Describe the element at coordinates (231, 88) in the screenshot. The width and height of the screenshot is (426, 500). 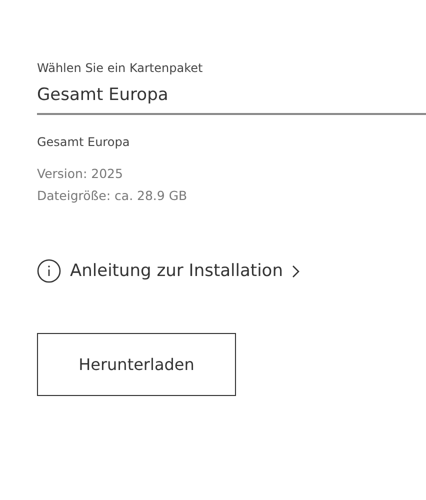
I see `package-select: Wählen Sie ein Kartenpaket Gesamt Europa` at that location.